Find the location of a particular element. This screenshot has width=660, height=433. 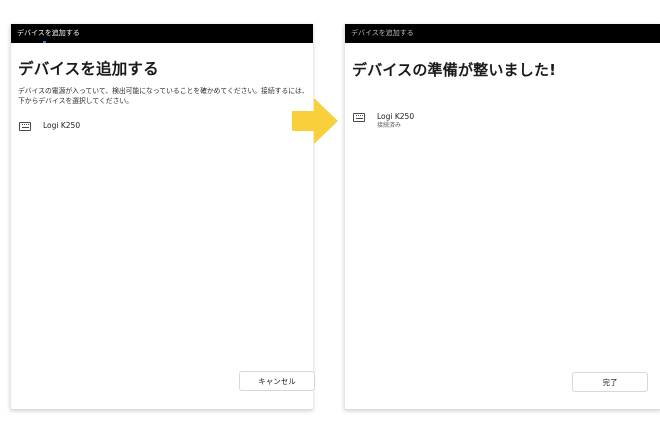

arrow-right-icon is located at coordinates (315, 121).